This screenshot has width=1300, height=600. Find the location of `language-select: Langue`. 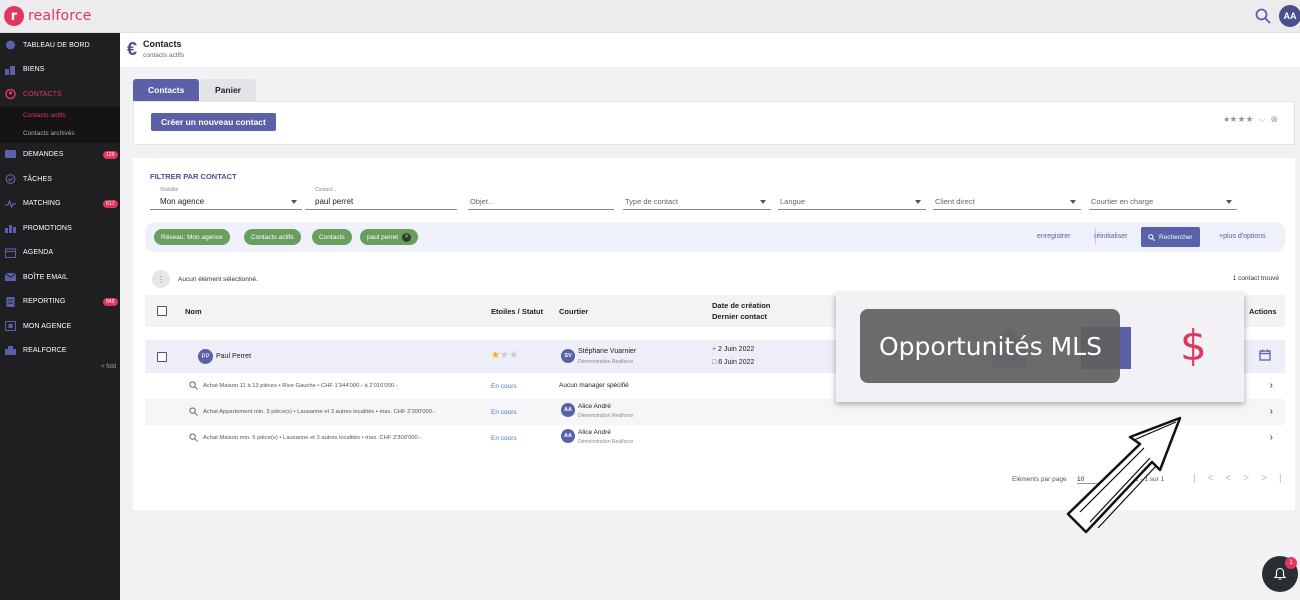

language-select: Langue is located at coordinates (852, 197).